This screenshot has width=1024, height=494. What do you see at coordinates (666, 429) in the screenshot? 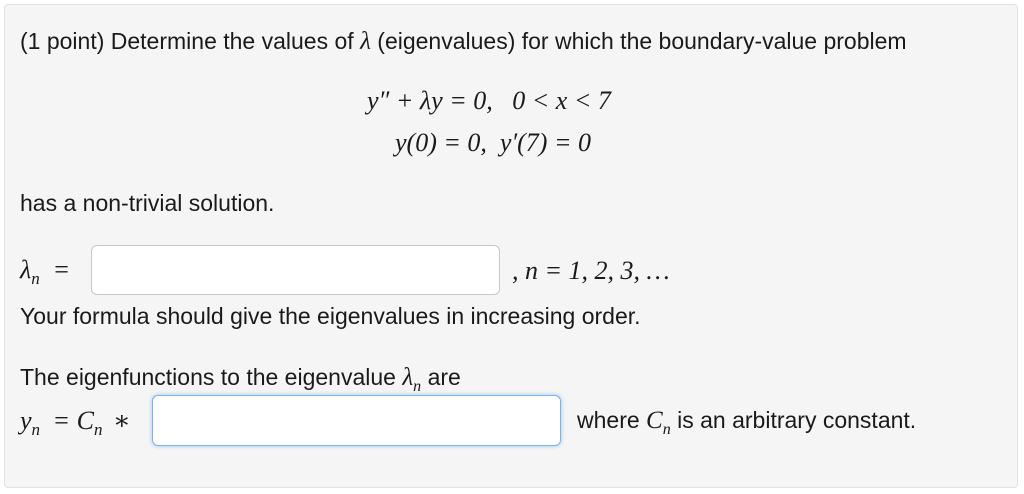
I see `constant-c-sub: n` at bounding box center [666, 429].